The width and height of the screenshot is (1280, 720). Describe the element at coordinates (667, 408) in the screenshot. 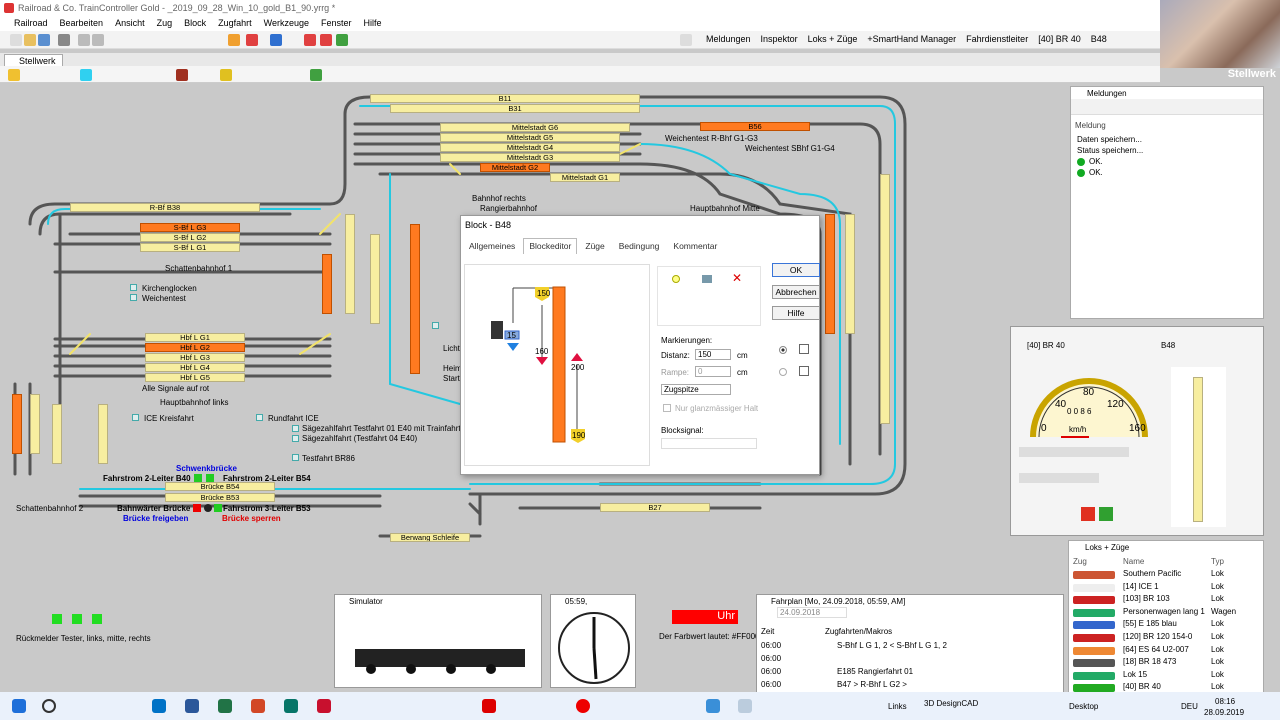

I see `nur-glanz-checkbox` at that location.